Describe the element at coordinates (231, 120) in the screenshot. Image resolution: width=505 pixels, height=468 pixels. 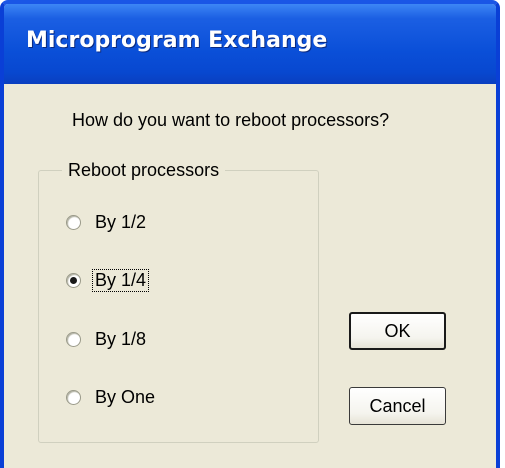
I see `prompt-text: How do you want to reboot processors?` at that location.